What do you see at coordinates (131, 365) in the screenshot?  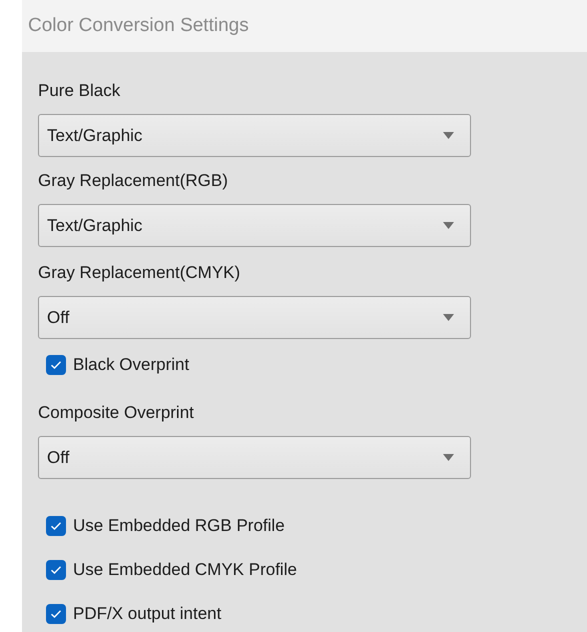 I see `checkbox-label: Black Overprint` at bounding box center [131, 365].